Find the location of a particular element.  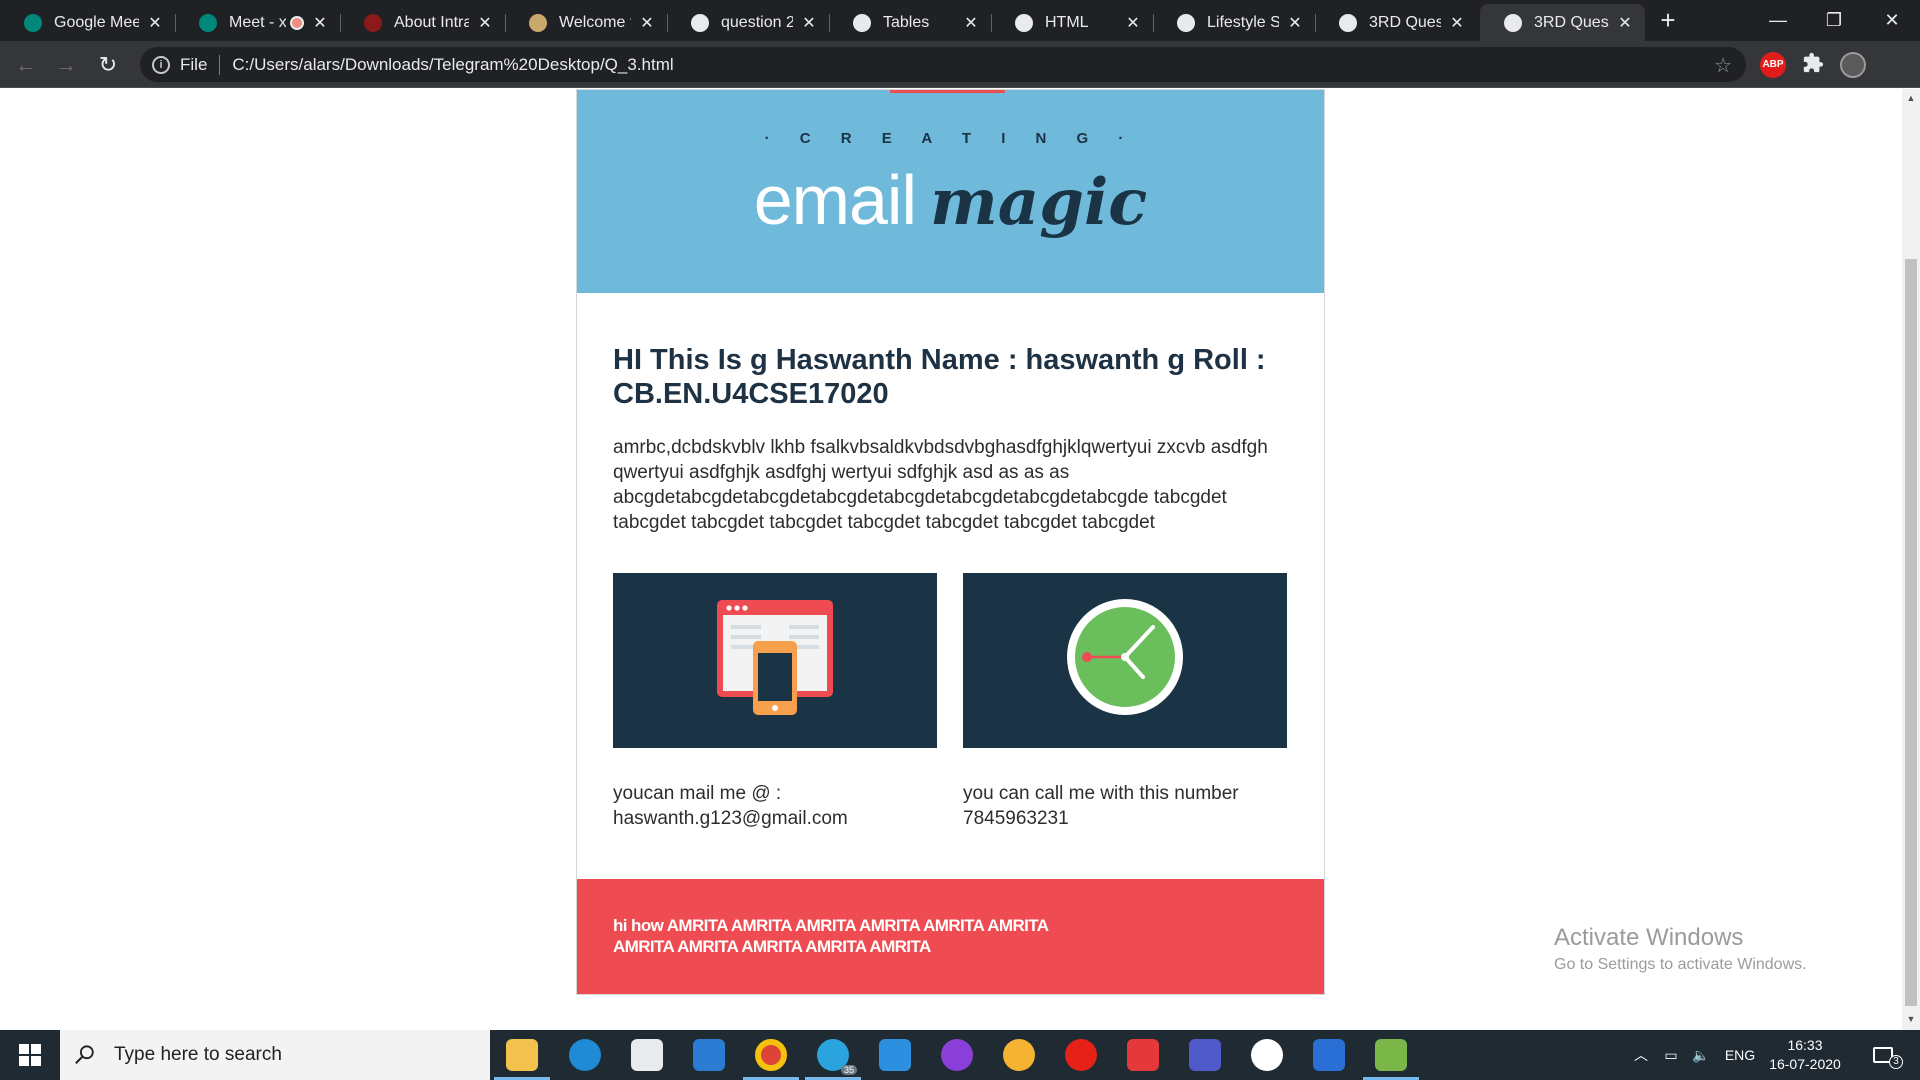

clock-time: 16:33 is located at coordinates (1805, 1045).